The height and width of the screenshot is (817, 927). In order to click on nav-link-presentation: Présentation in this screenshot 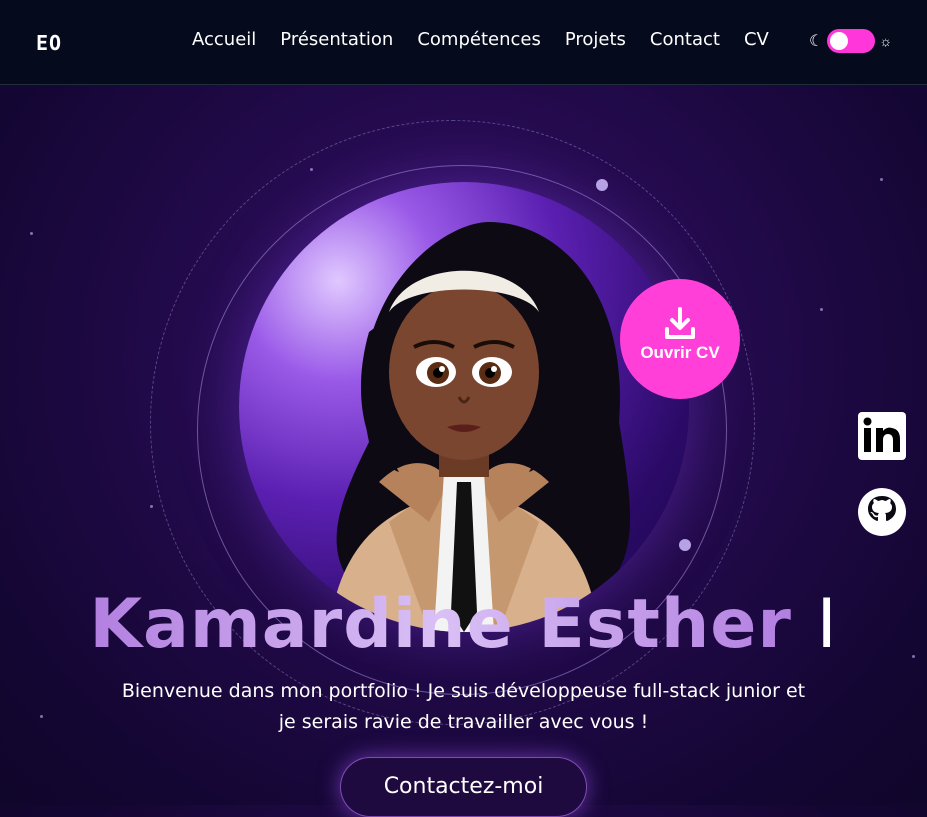, I will do `click(336, 39)`.